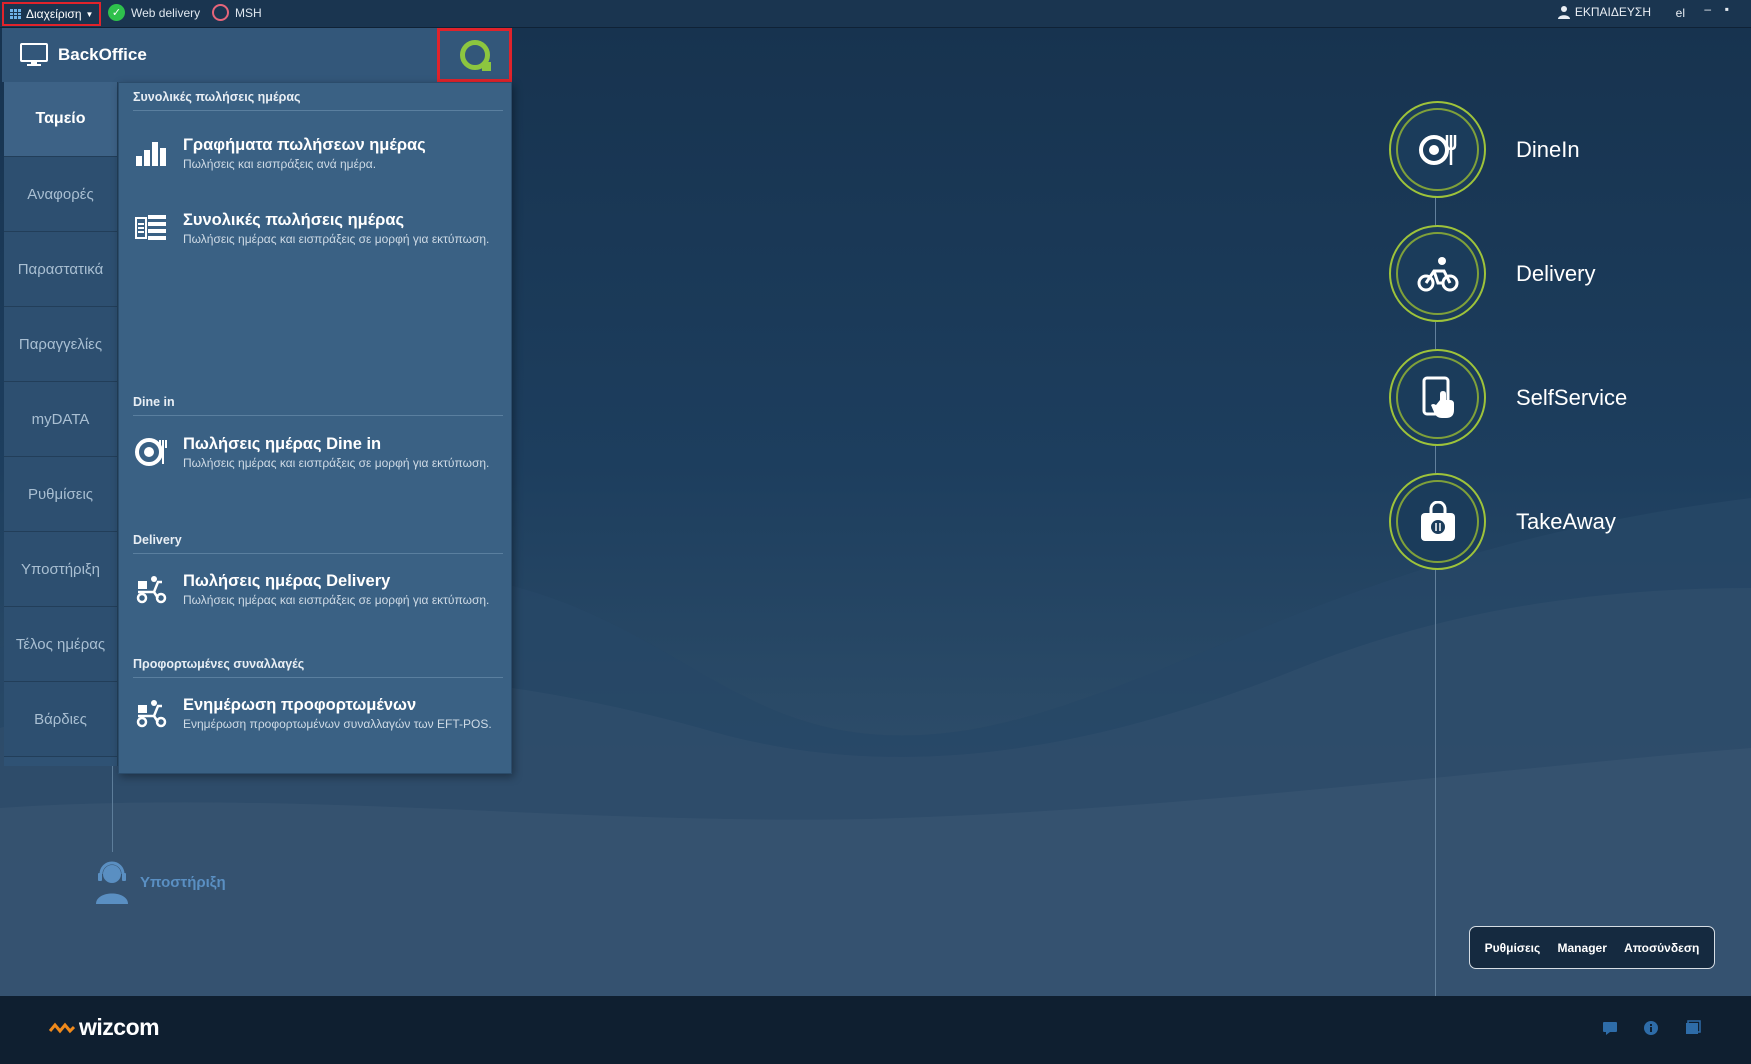 This screenshot has height=1064, width=1751. Describe the element at coordinates (166, 12) in the screenshot. I see `web-delivery-label: Web delivery` at that location.